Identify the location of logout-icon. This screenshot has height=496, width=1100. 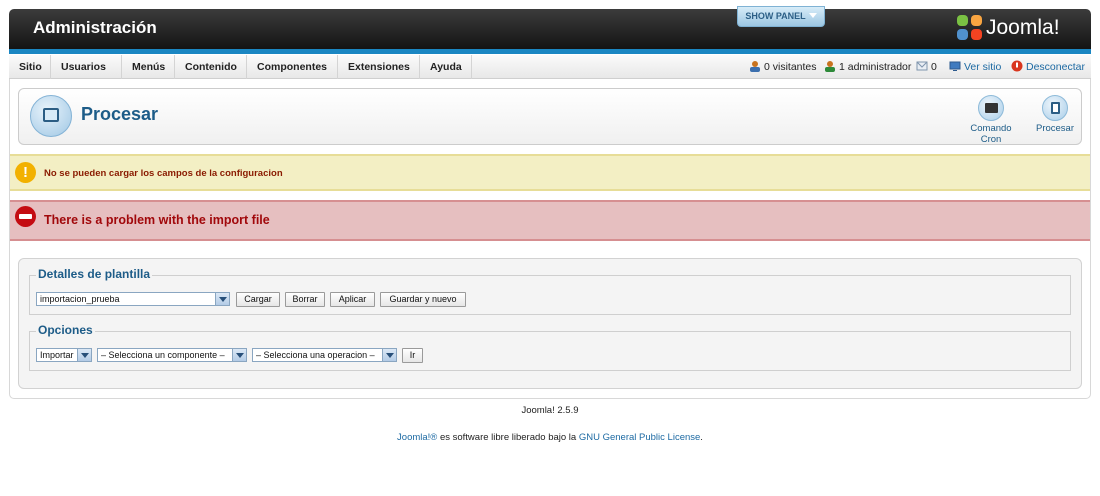
(1017, 66).